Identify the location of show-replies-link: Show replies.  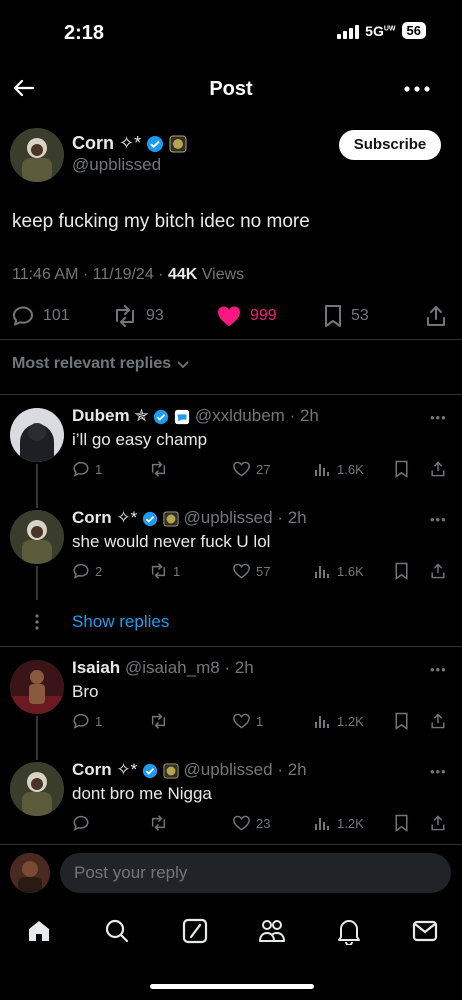
(120, 622).